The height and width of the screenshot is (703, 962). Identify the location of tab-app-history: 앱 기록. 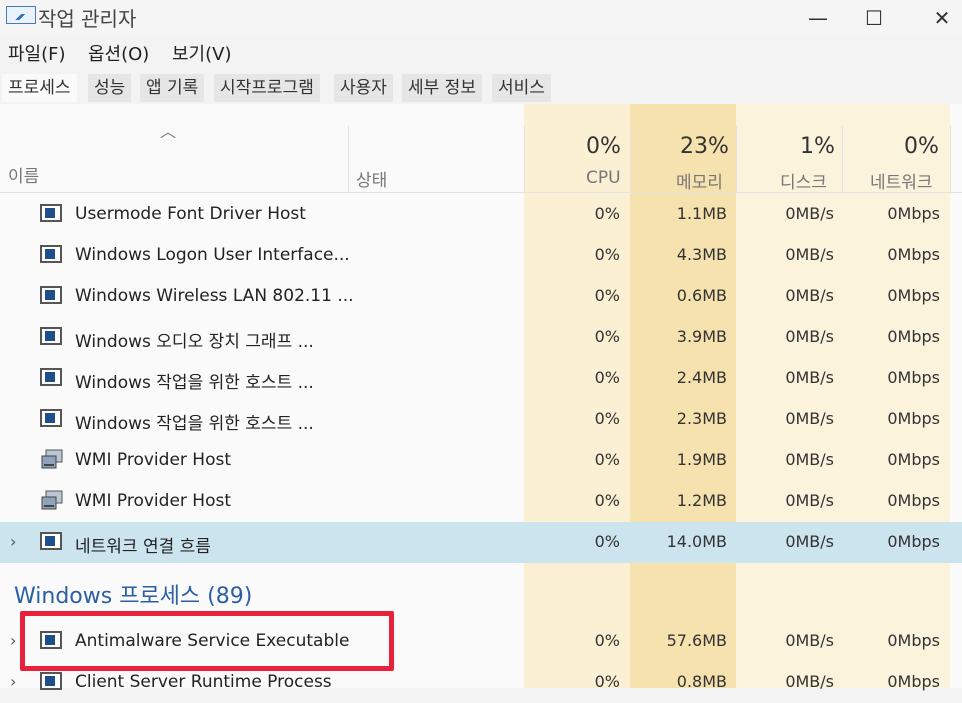
(172, 88).